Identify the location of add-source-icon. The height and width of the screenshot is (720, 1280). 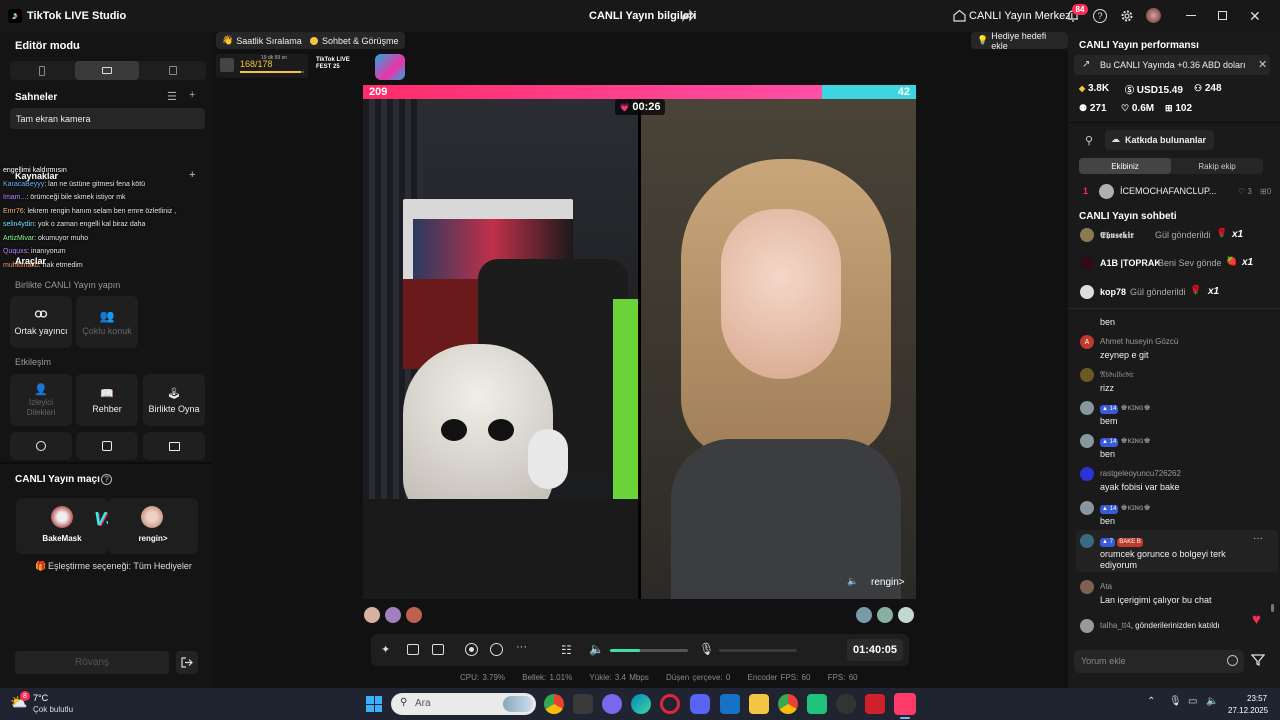
(438, 649).